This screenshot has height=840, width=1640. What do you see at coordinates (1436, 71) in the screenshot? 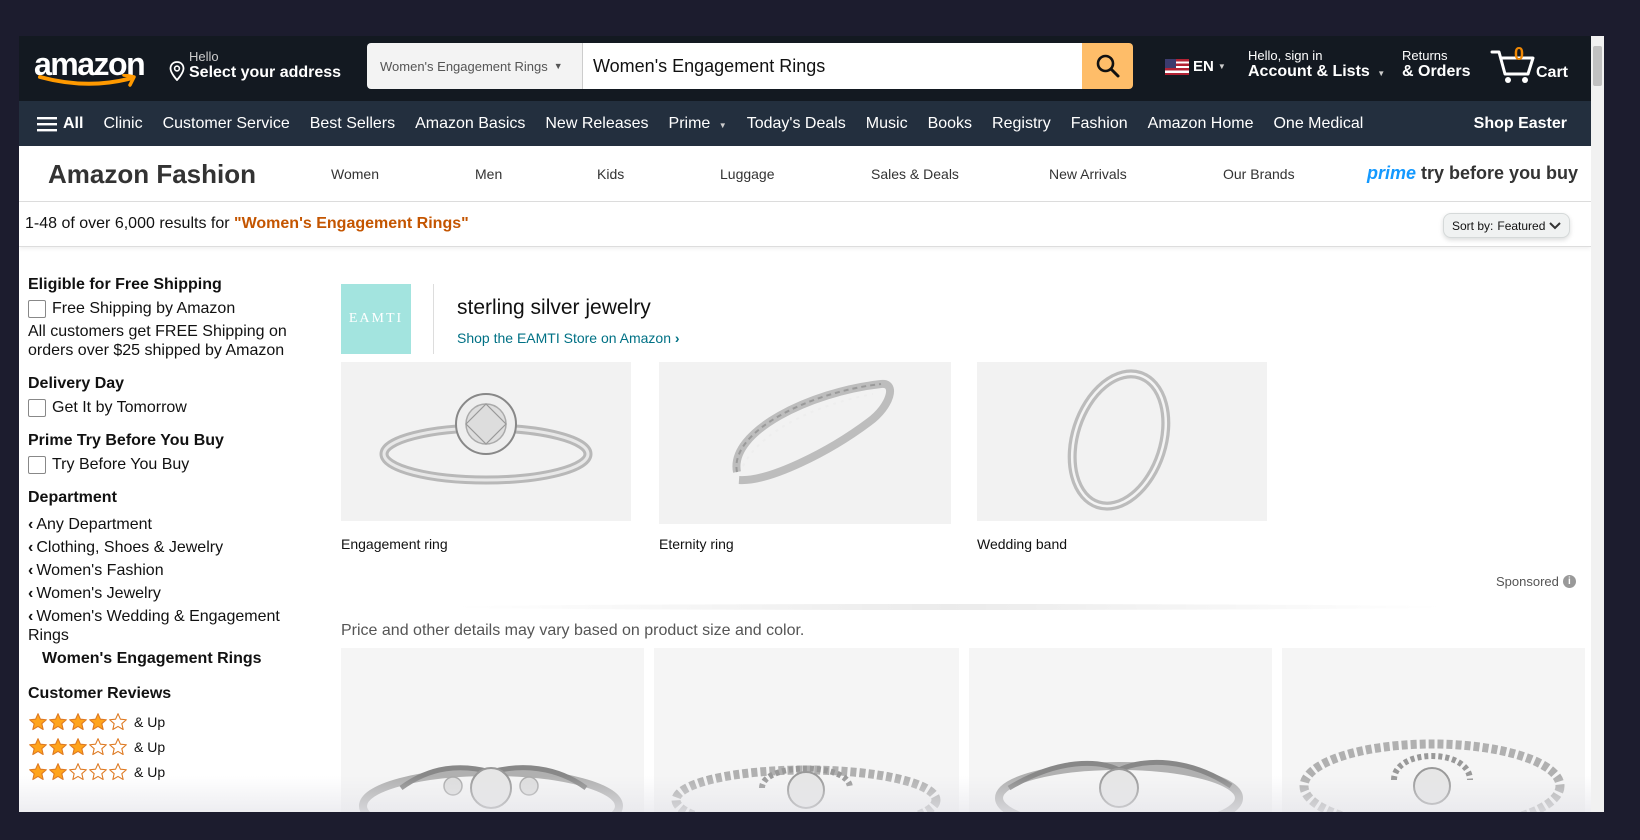
I see `orders-label: & Orders` at bounding box center [1436, 71].